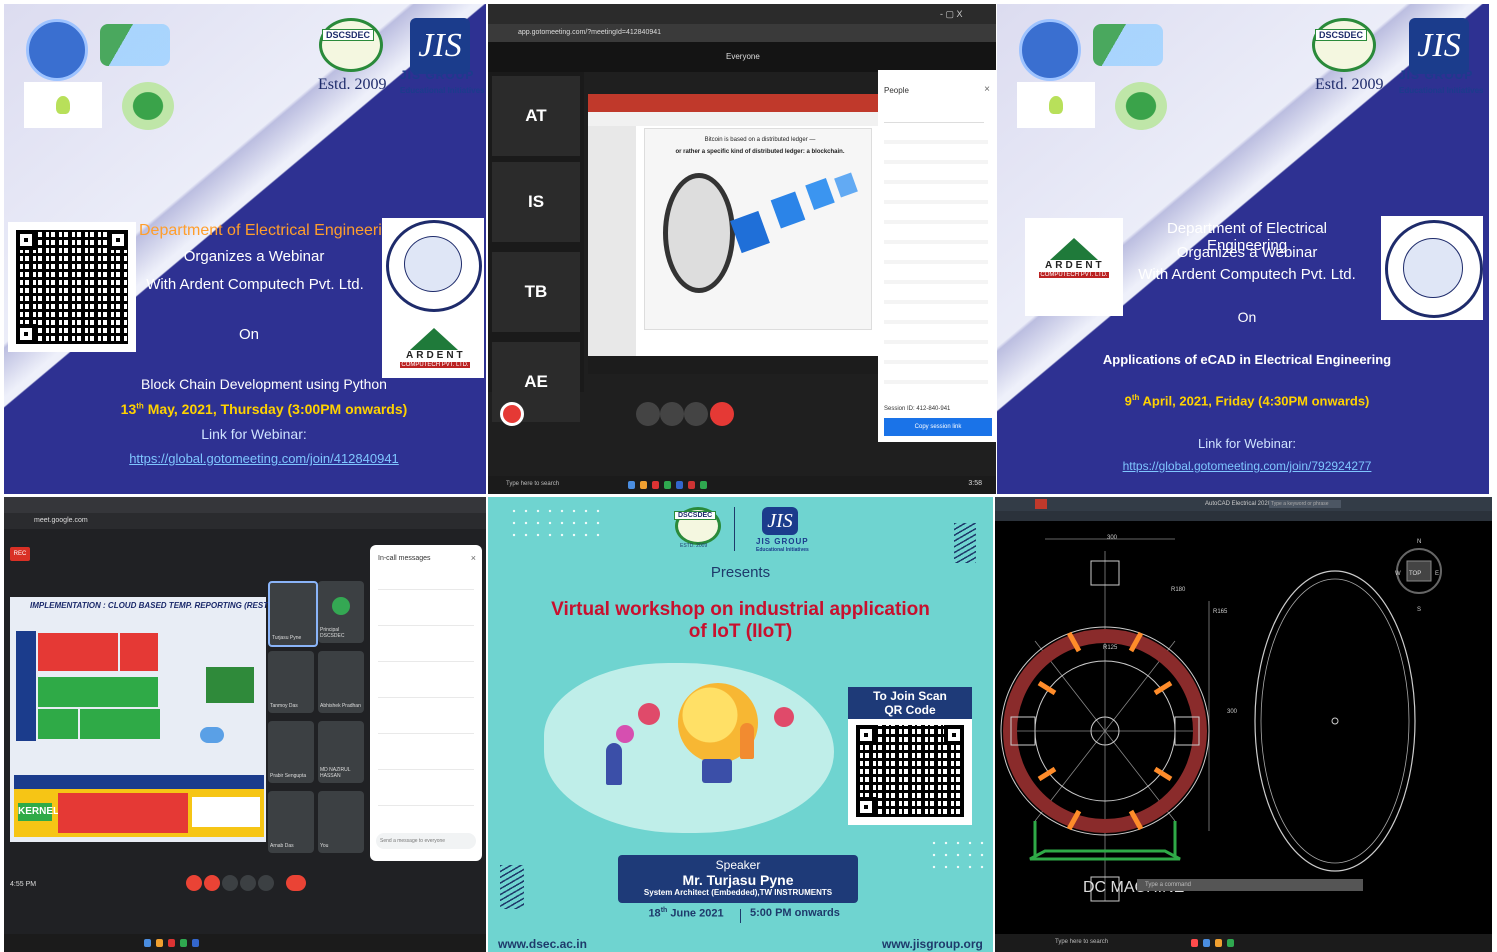 This screenshot has height=952, width=1497. I want to click on join-line1: To Join Scan, so click(910, 696).